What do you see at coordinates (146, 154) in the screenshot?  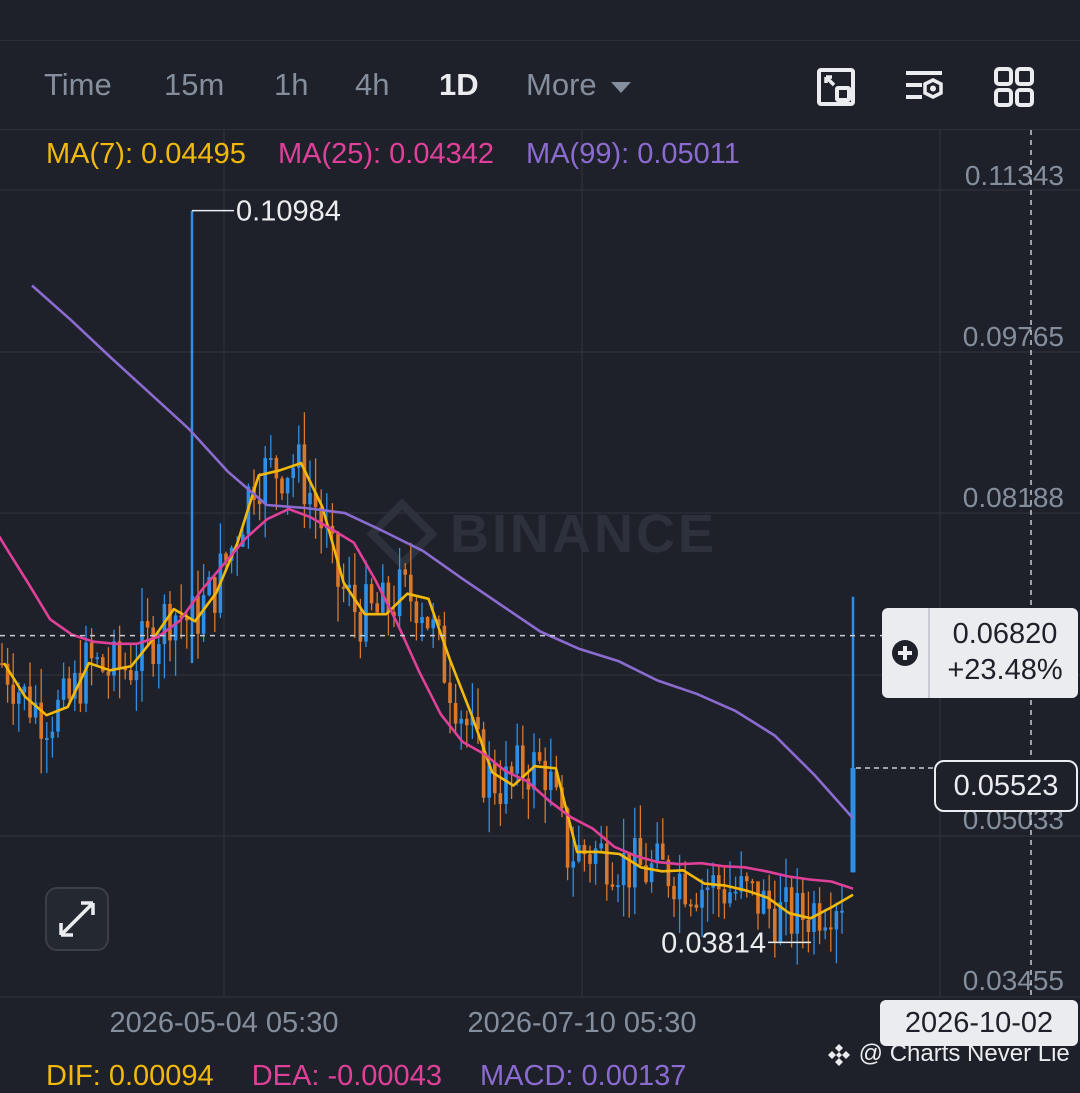 I see `ma7-value: MA(7): 0.04495` at bounding box center [146, 154].